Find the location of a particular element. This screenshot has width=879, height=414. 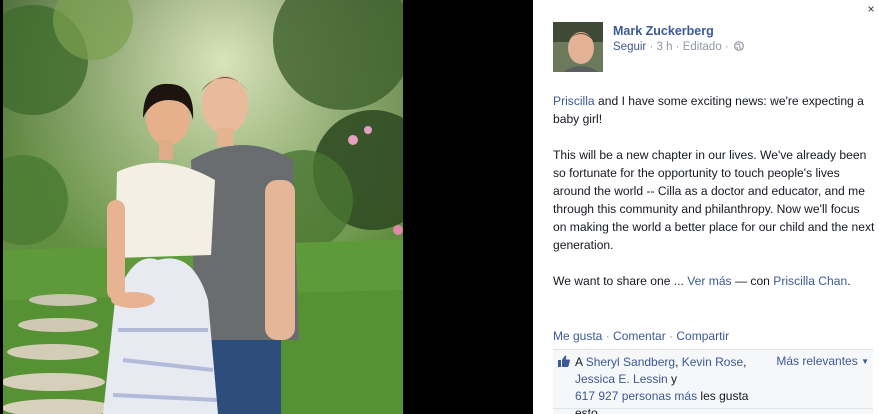

avatar-image is located at coordinates (578, 47).